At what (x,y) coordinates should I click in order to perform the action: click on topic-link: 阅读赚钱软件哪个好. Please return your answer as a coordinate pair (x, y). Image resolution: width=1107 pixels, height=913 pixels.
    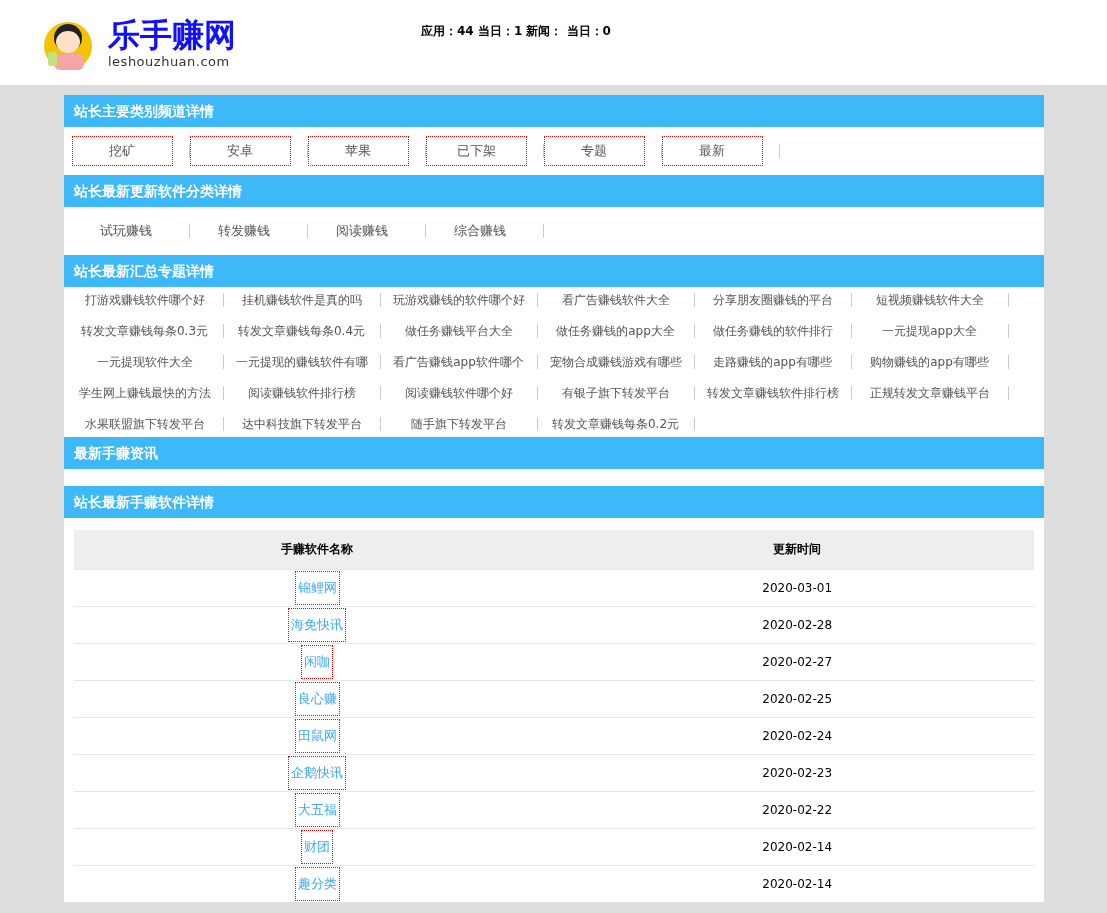
    Looking at the image, I should click on (458, 393).